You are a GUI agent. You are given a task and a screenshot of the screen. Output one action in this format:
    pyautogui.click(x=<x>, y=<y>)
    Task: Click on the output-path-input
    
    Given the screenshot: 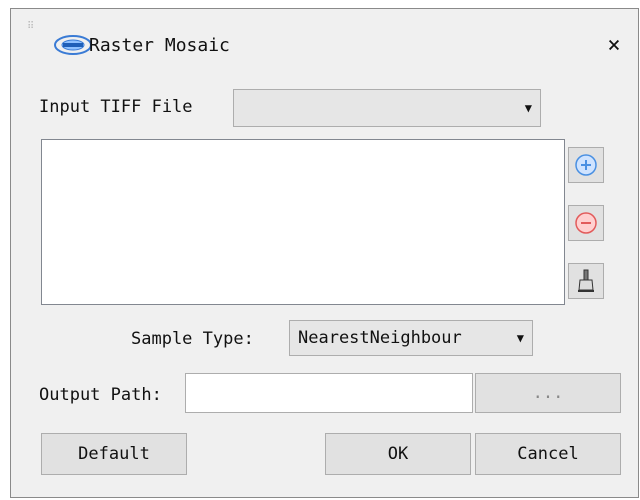 What is the action you would take?
    pyautogui.click(x=329, y=393)
    